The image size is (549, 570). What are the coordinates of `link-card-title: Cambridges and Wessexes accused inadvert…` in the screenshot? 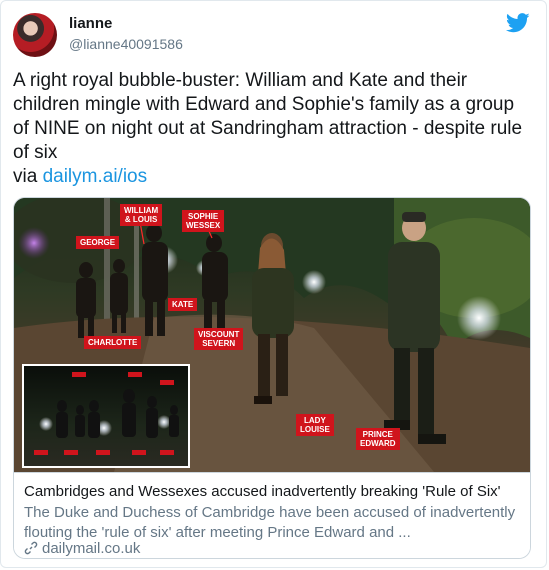 It's located at (262, 491).